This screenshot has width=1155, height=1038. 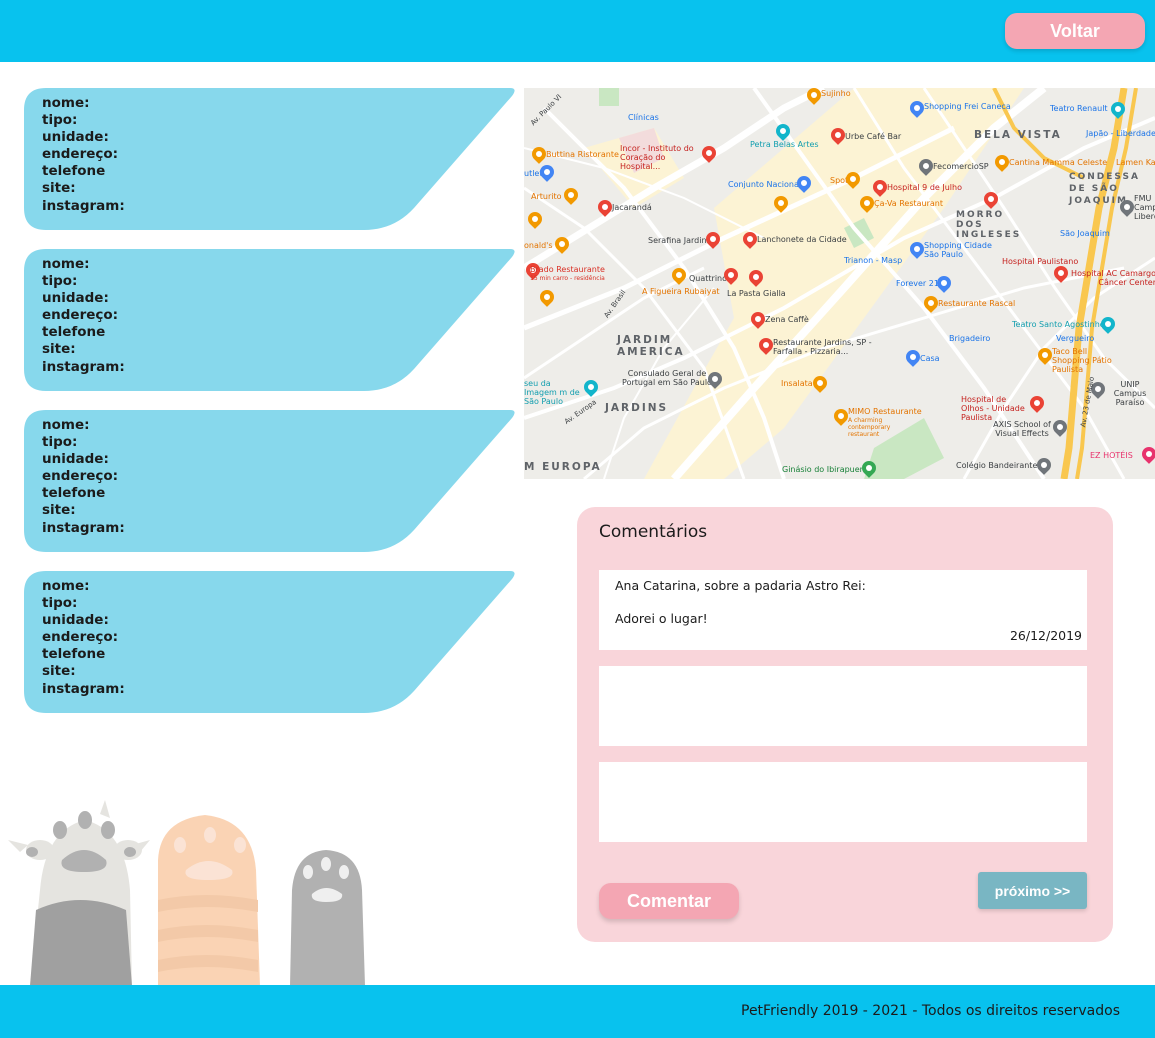 I want to click on map-label-sao-joaquim: São Joaquim, so click(x=1085, y=233).